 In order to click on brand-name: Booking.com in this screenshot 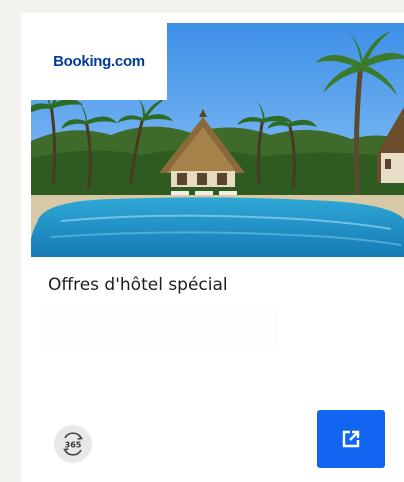, I will do `click(99, 61)`.